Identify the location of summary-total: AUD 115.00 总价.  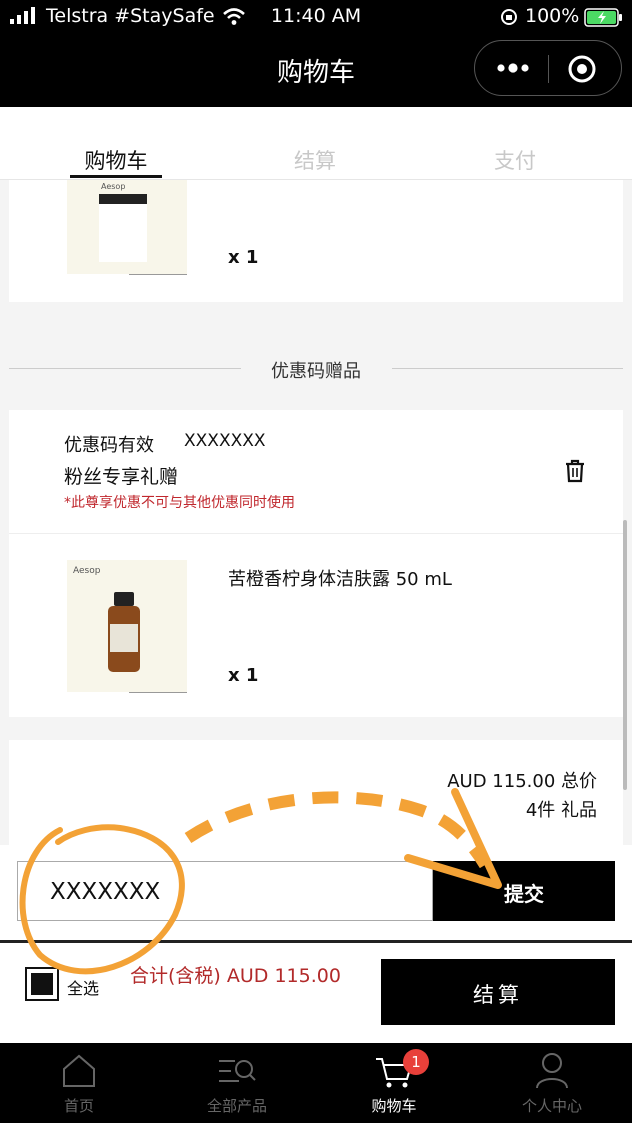
(522, 781).